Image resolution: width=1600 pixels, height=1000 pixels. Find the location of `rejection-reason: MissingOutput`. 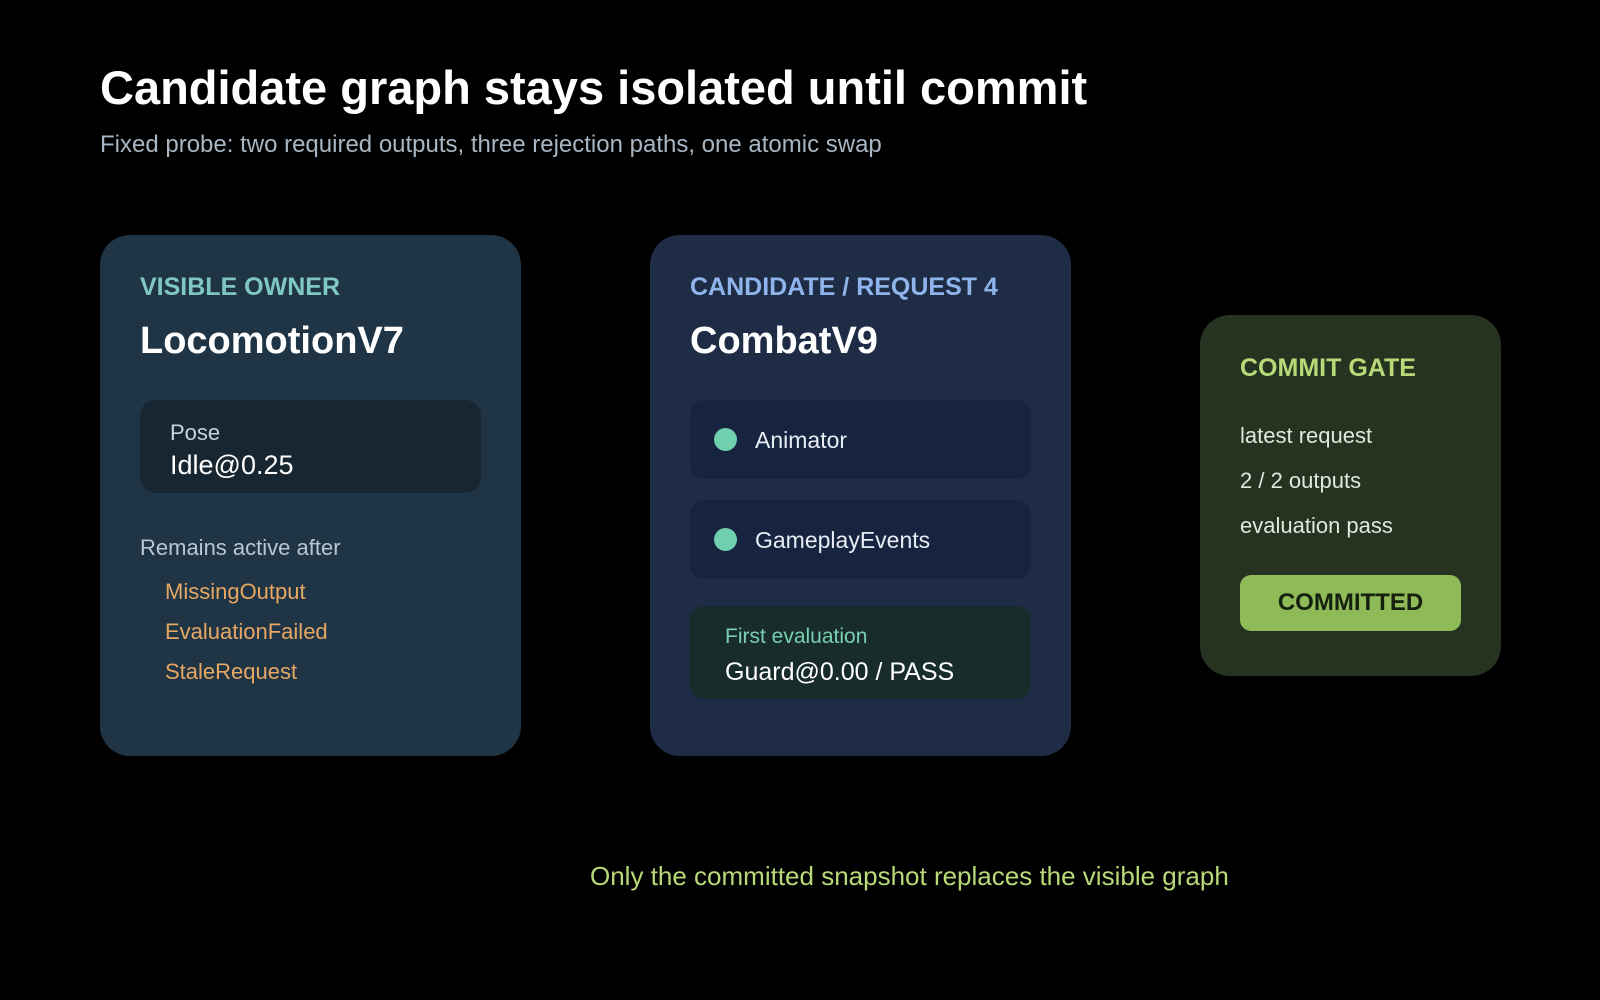

rejection-reason: MissingOutput is located at coordinates (235, 591).